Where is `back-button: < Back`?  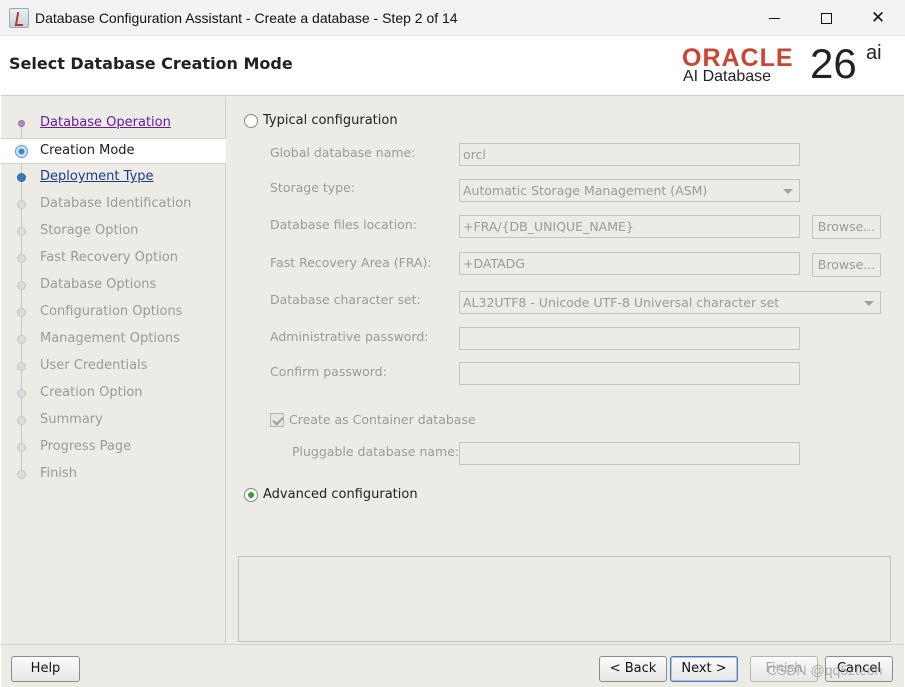
back-button: < Back is located at coordinates (633, 669).